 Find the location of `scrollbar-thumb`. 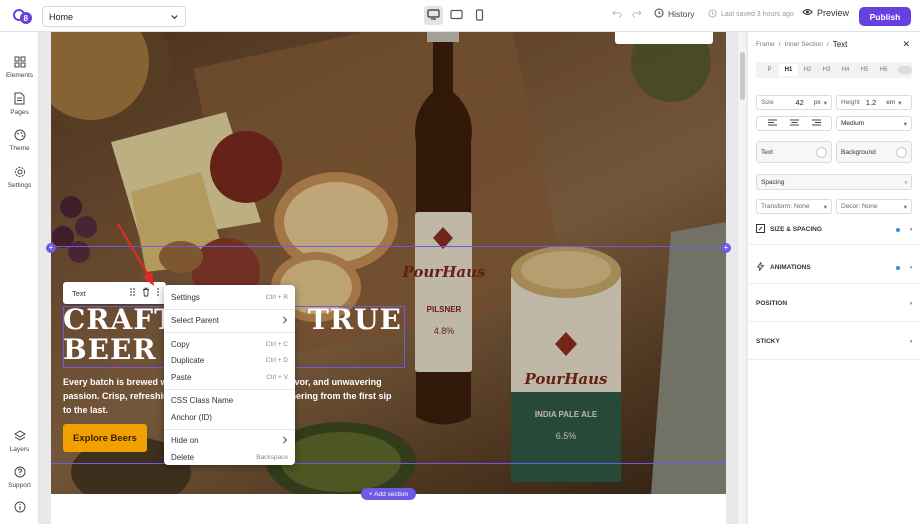

scrollbar-thumb is located at coordinates (742, 76).